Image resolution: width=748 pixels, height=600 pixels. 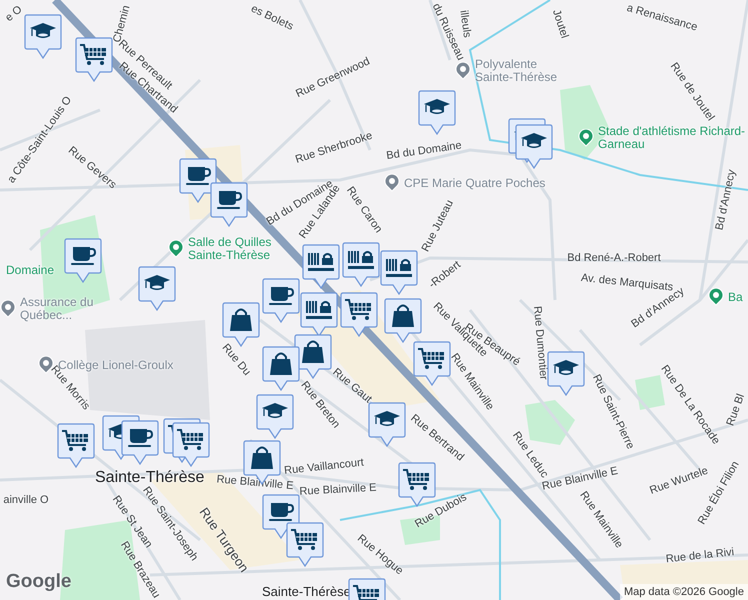 What do you see at coordinates (424, 151) in the screenshot?
I see `street-label: Bd du Domaine` at bounding box center [424, 151].